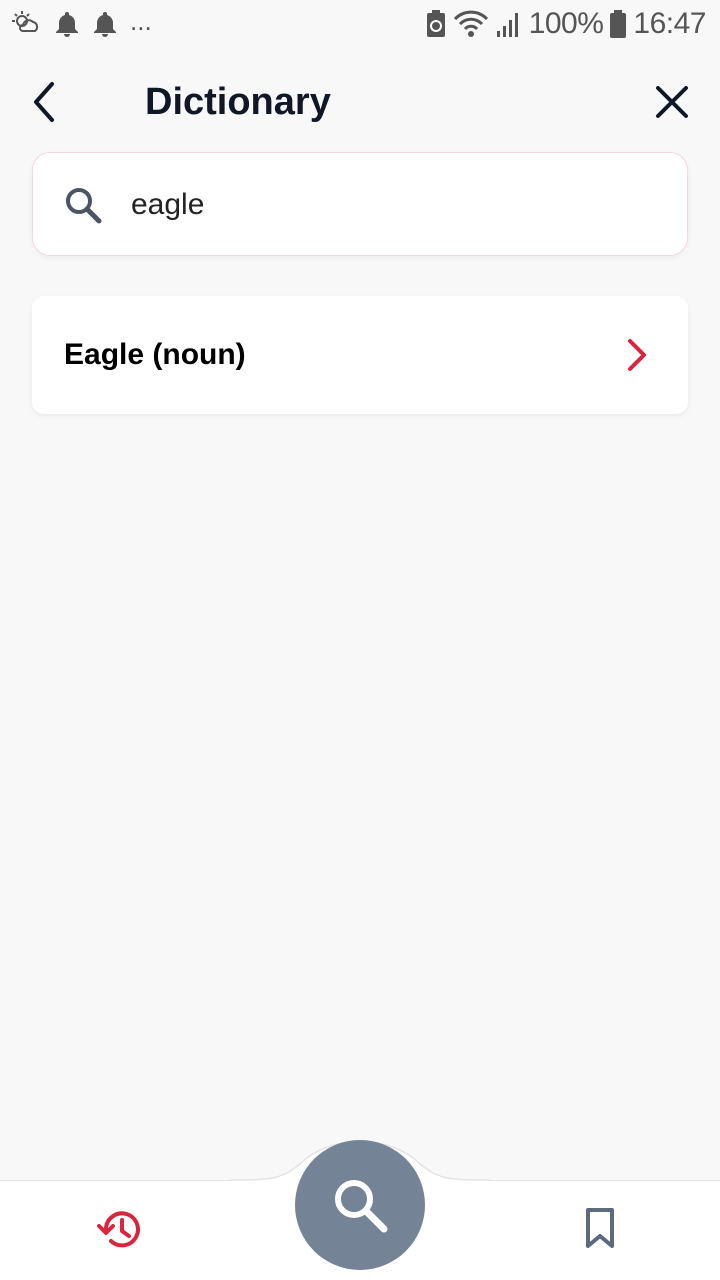 The image size is (720, 1280). What do you see at coordinates (637, 355) in the screenshot?
I see `chevron-right-icon` at bounding box center [637, 355].